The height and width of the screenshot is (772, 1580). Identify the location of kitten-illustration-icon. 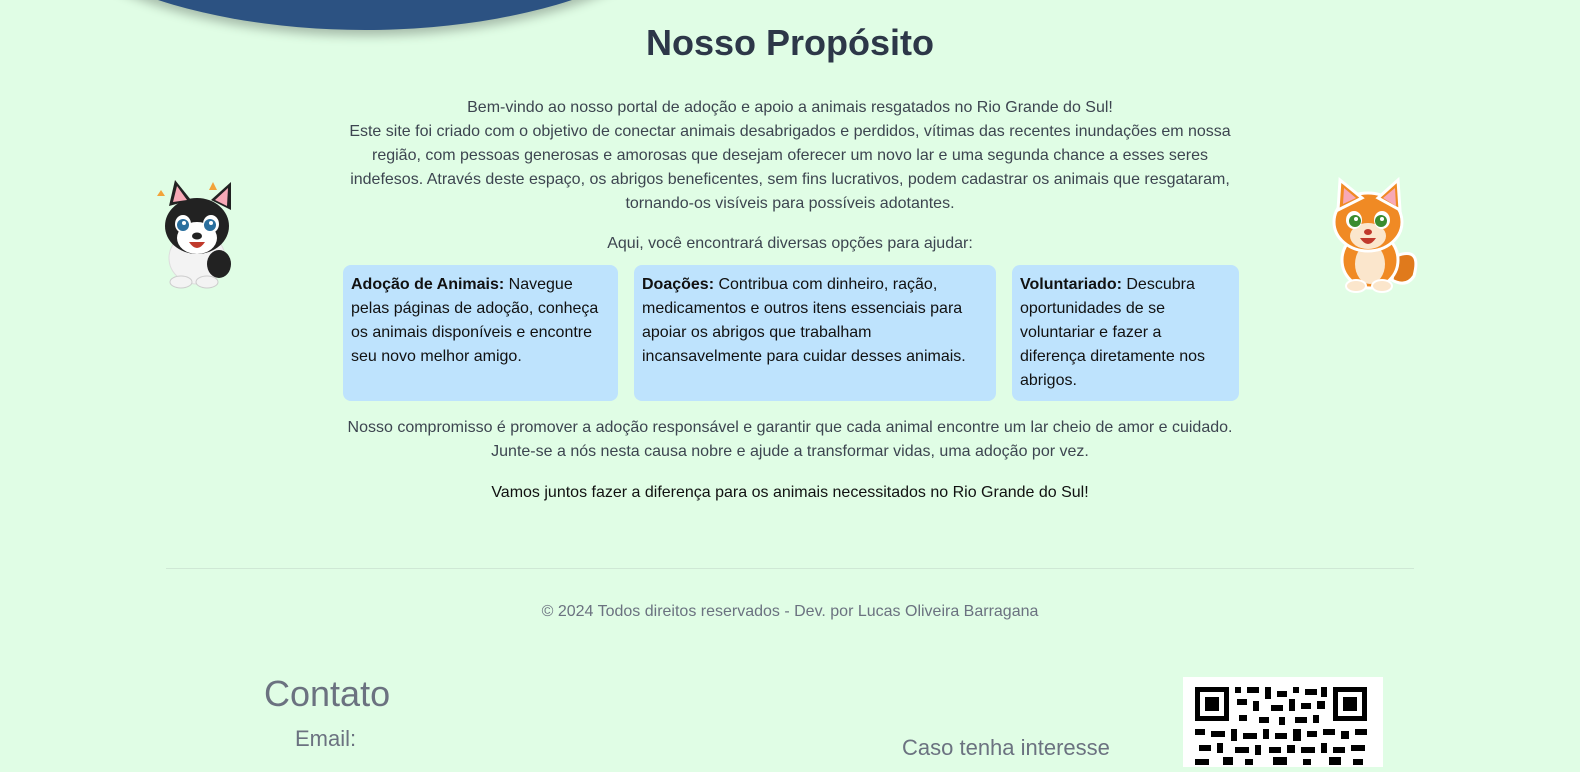
(1375, 235).